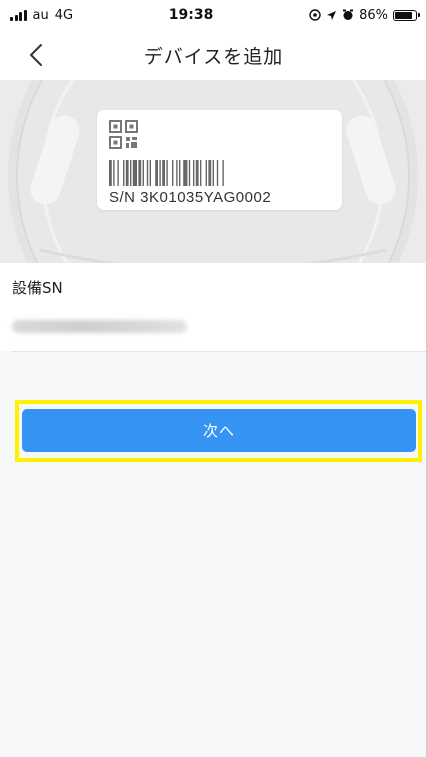  Describe the element at coordinates (18, 15) in the screenshot. I see `signal-icon` at that location.